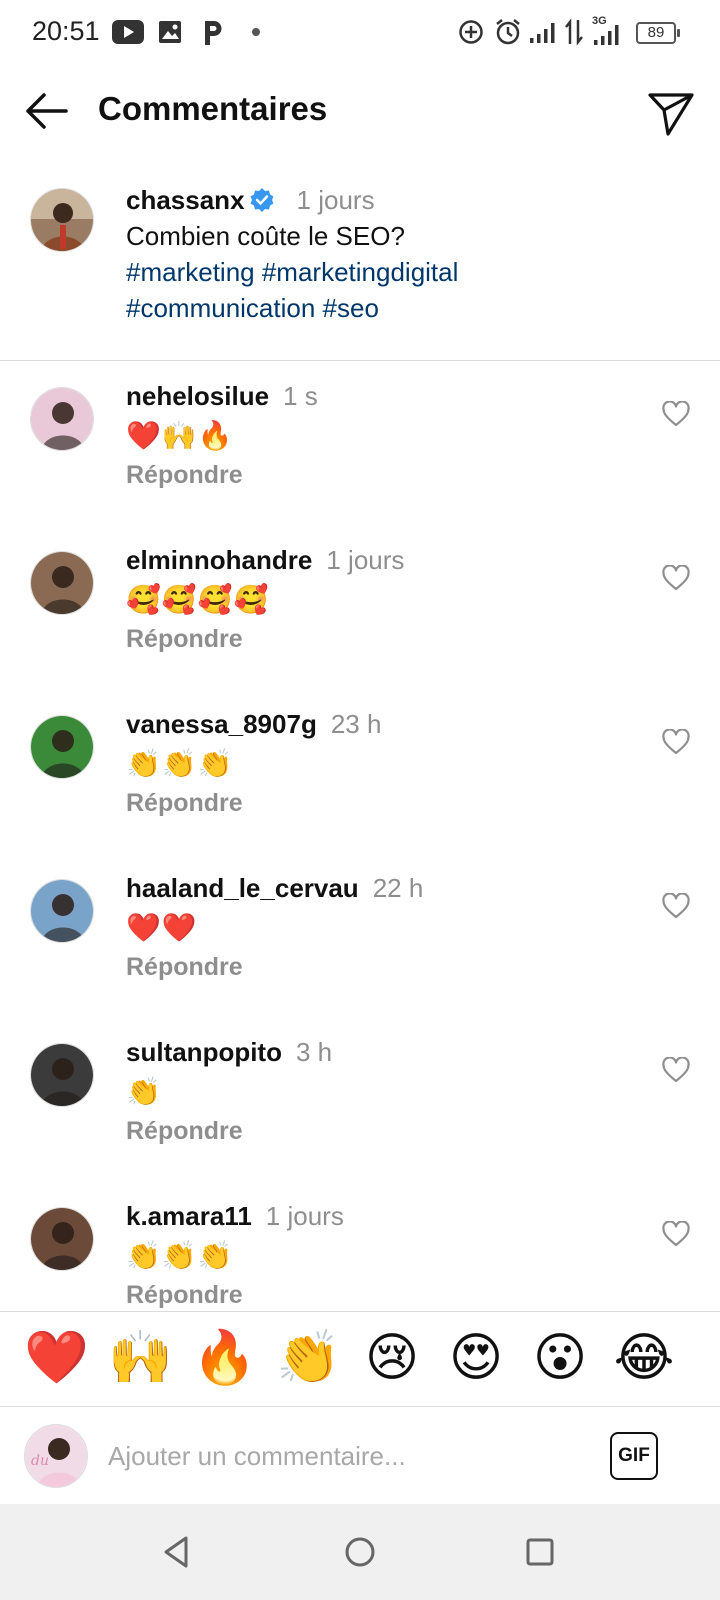 The image size is (720, 1600). Describe the element at coordinates (360, 33) in the screenshot. I see `status-bar: 20:51 3G 89` at that location.